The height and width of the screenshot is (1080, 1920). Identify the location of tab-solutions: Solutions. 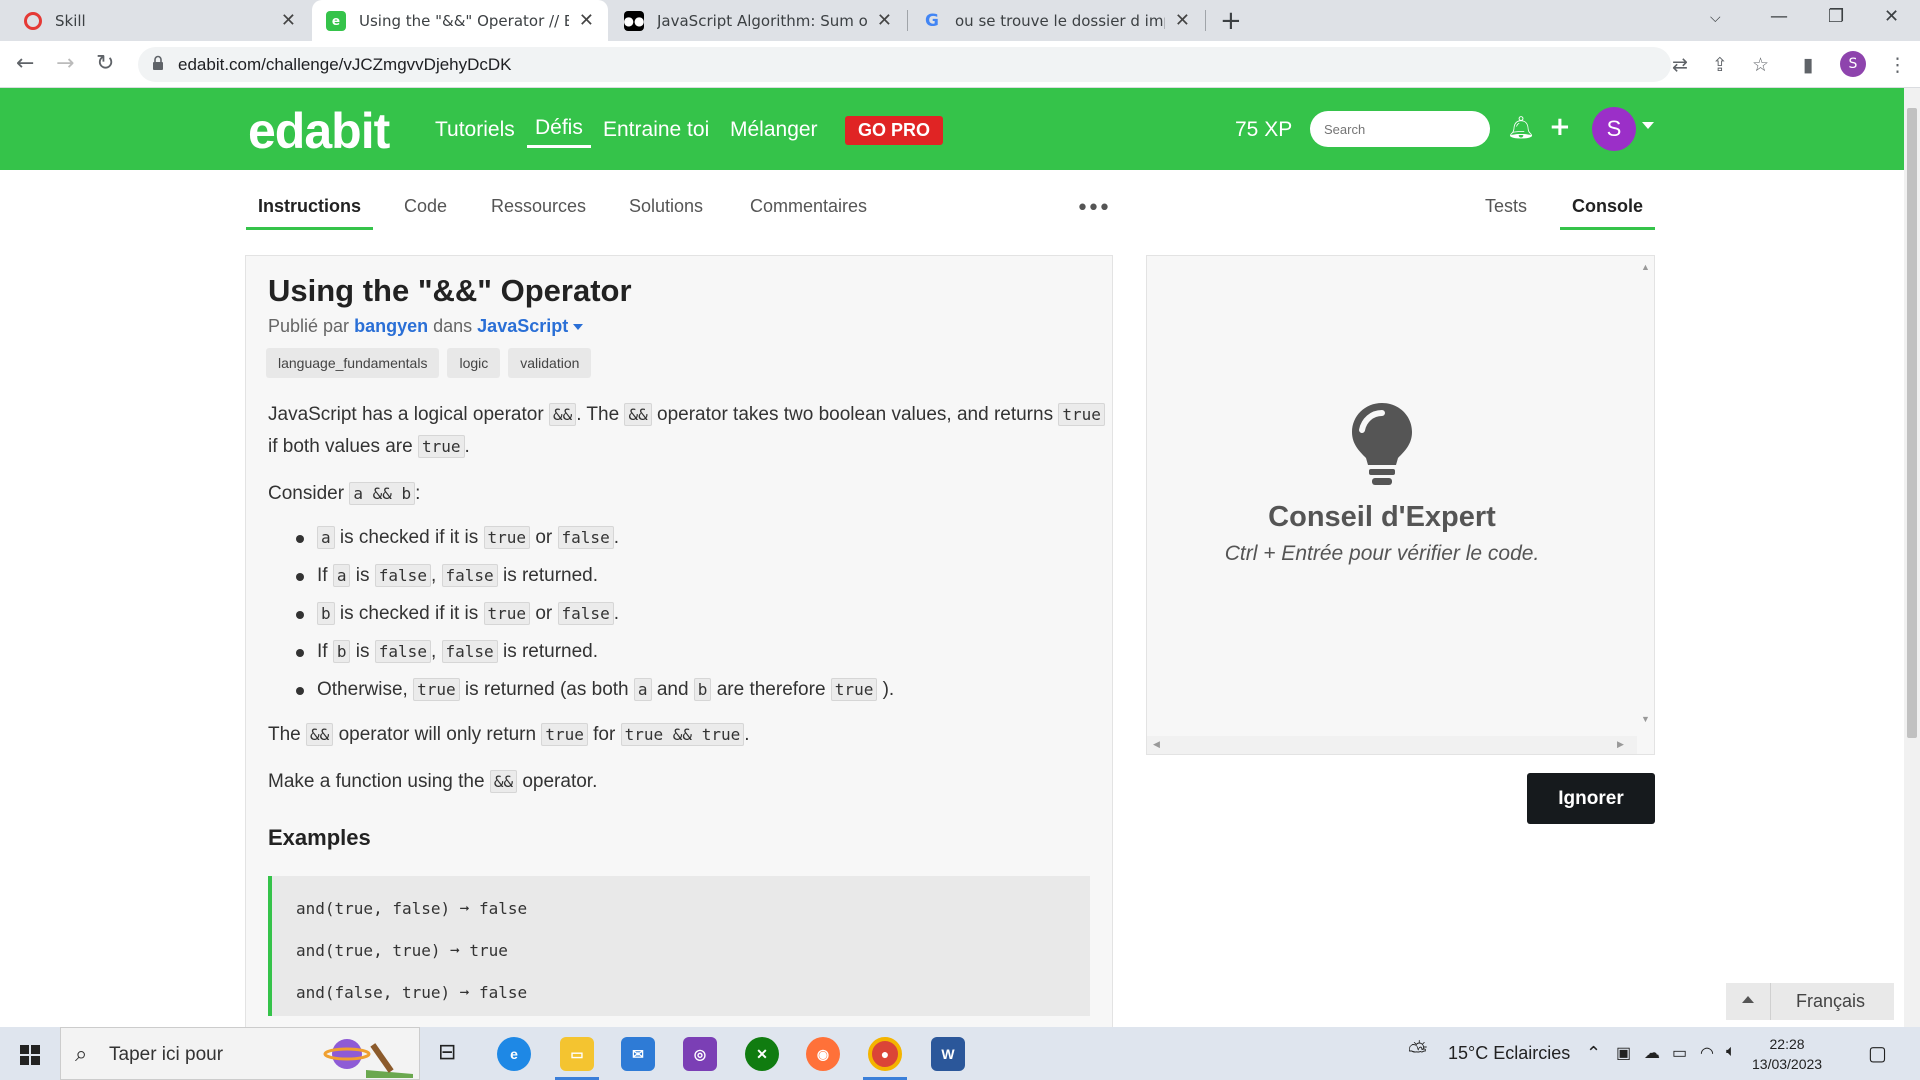
(666, 211).